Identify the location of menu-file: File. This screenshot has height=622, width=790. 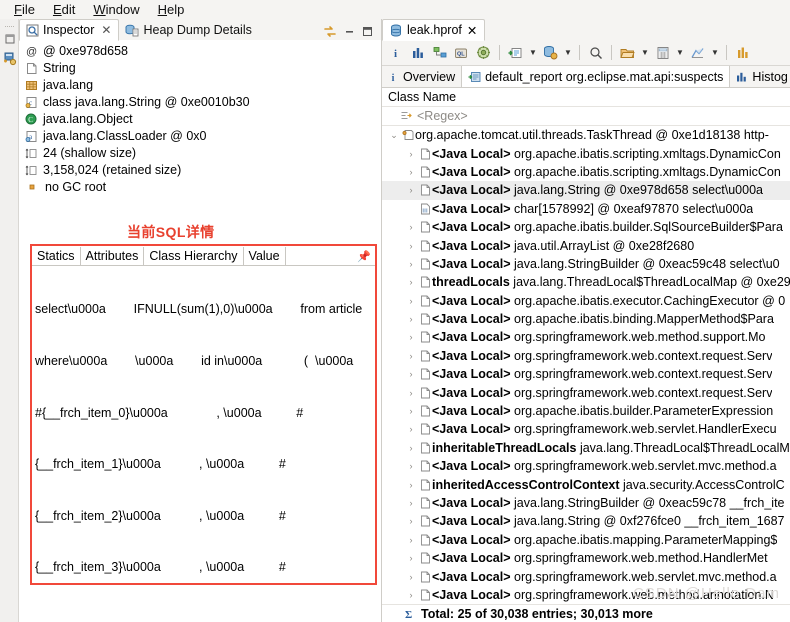
(24, 9).